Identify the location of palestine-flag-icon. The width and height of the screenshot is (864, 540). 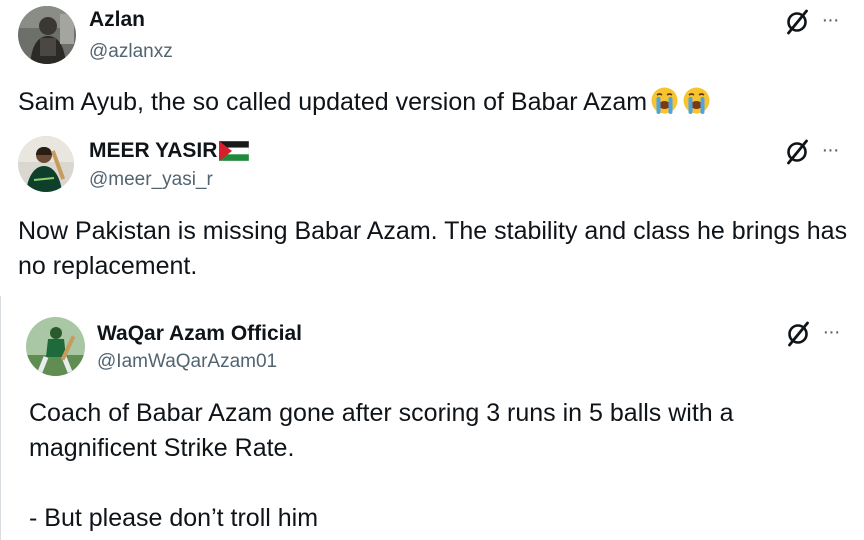
(234, 151).